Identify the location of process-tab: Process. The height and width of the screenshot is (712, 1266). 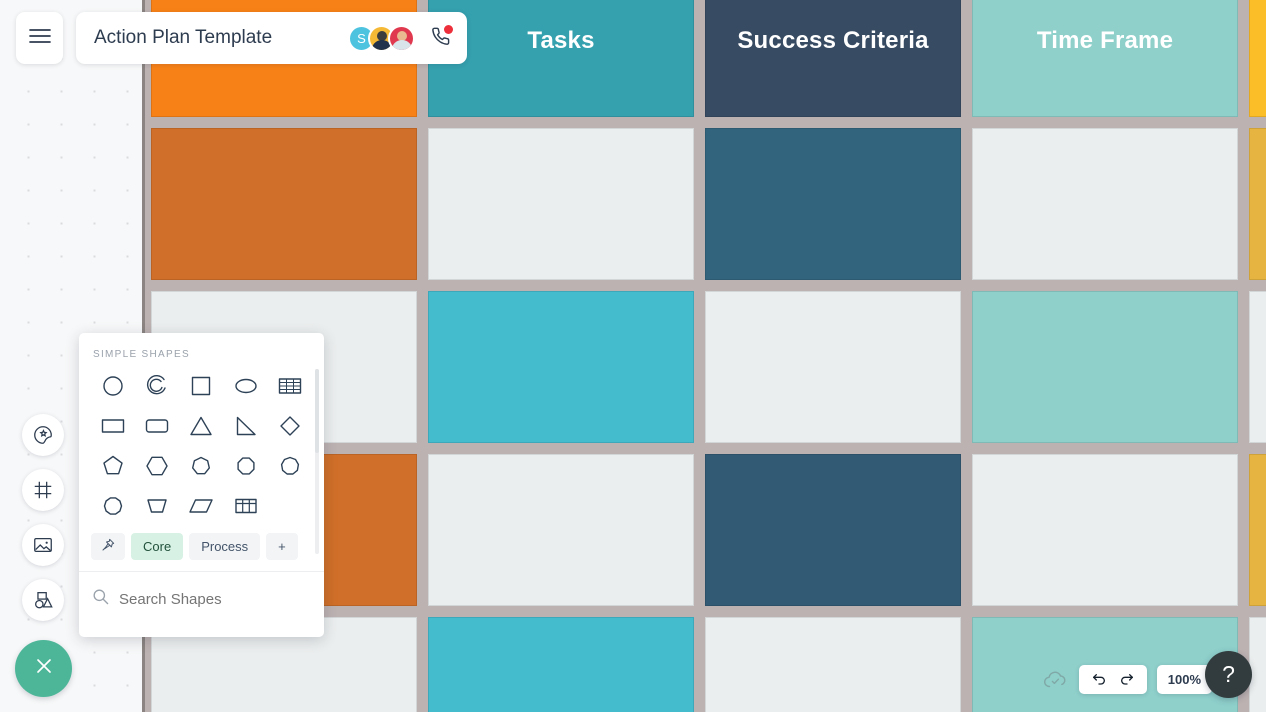
(225, 546).